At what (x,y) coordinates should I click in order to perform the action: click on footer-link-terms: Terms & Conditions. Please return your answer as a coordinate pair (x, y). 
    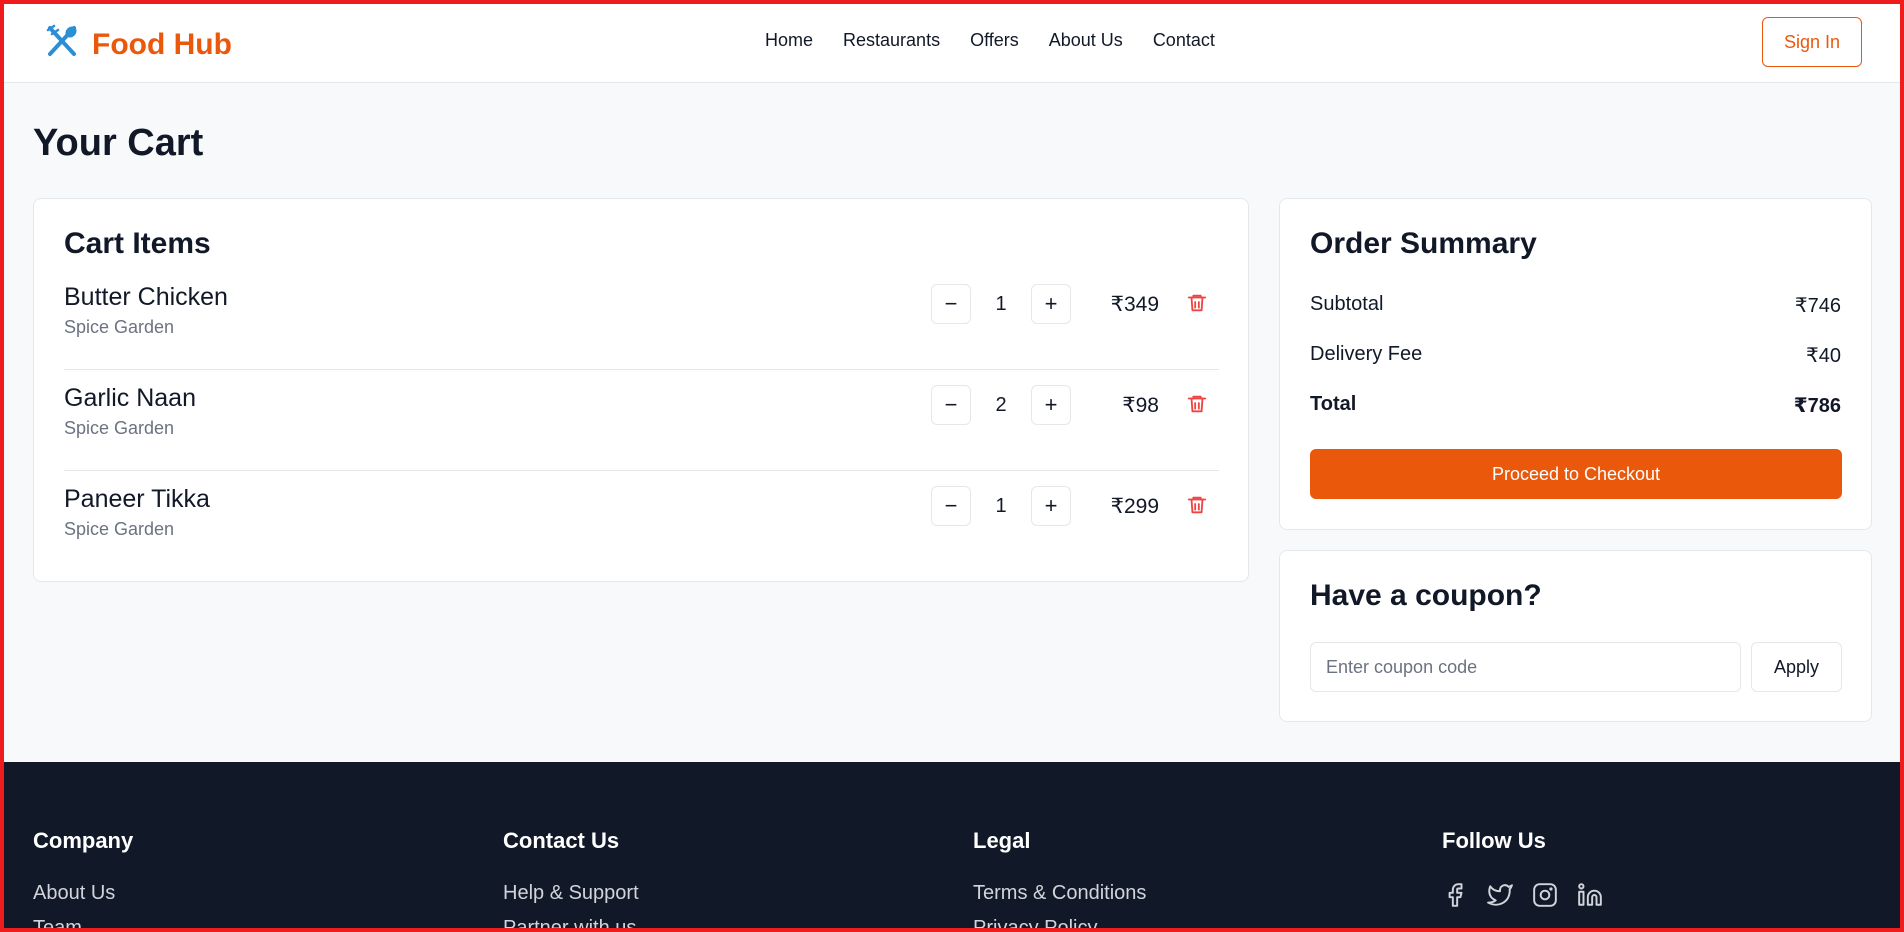
    Looking at the image, I should click on (1059, 893).